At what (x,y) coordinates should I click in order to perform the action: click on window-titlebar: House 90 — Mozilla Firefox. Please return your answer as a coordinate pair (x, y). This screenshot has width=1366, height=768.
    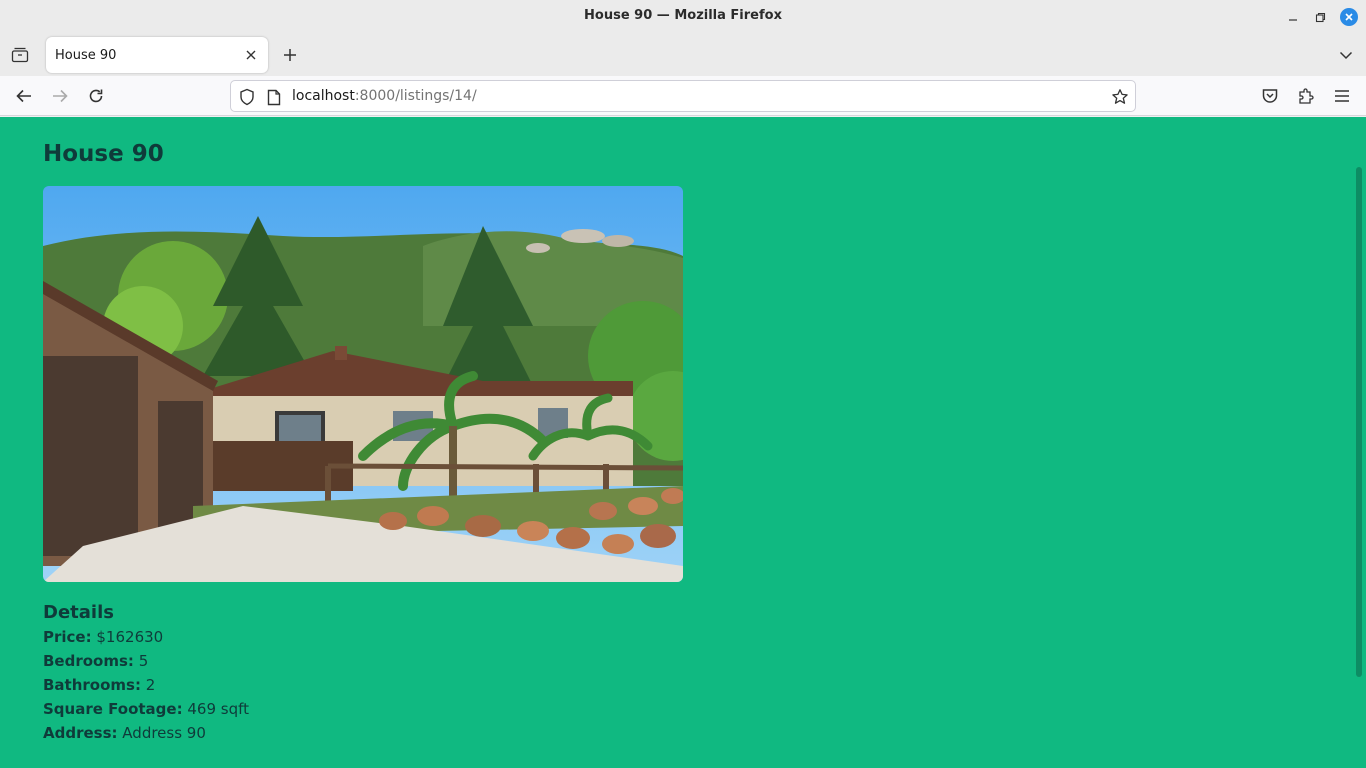
    Looking at the image, I should click on (683, 17).